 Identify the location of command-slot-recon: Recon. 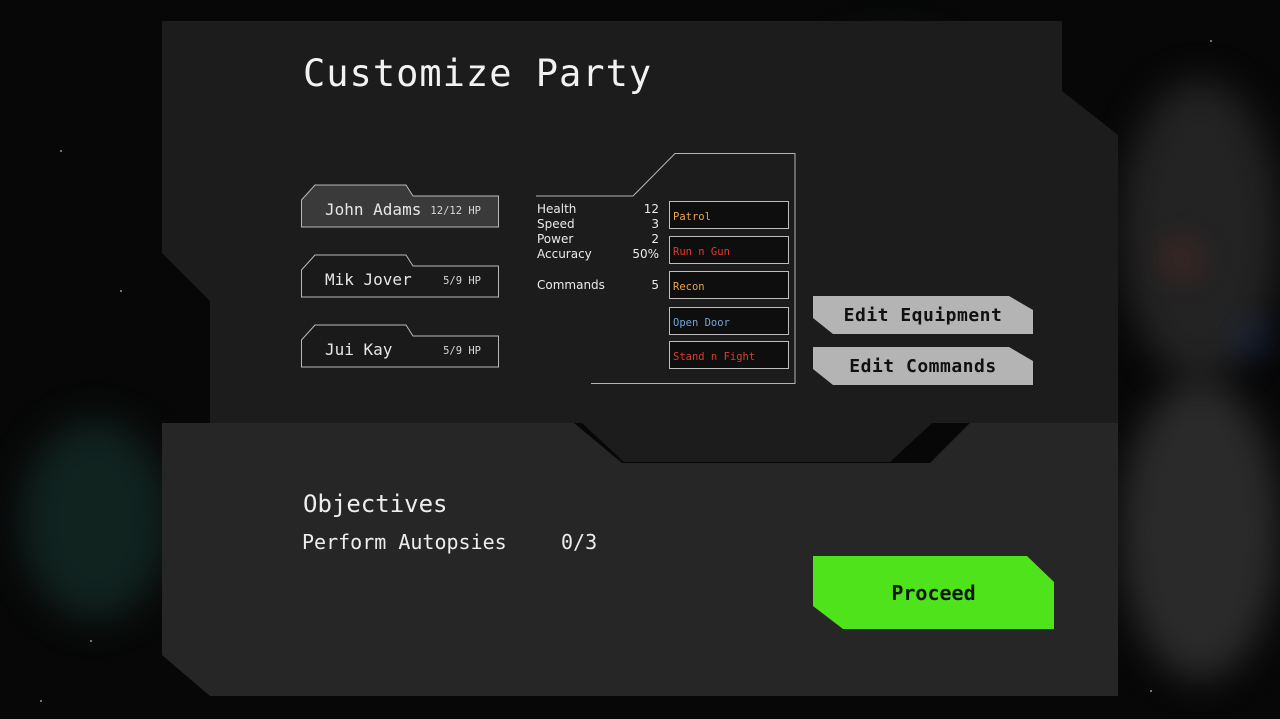
(729, 285).